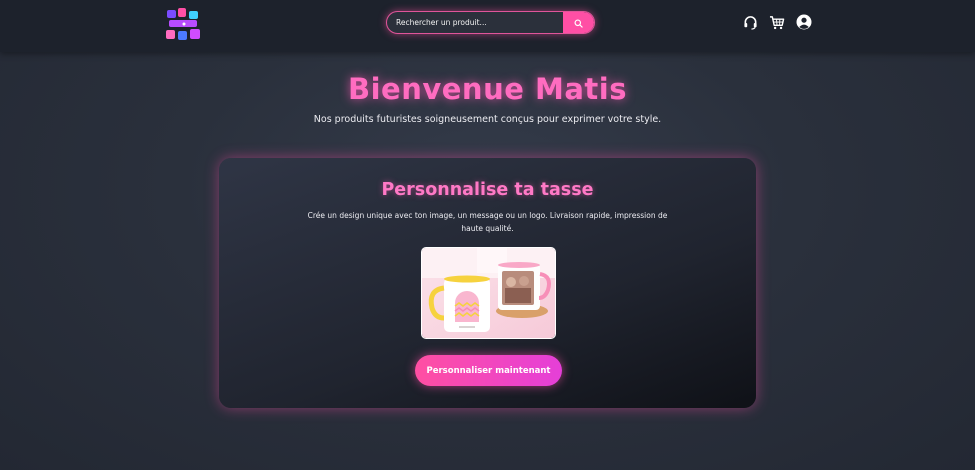  What do you see at coordinates (804, 22) in the screenshot?
I see `user-icon` at bounding box center [804, 22].